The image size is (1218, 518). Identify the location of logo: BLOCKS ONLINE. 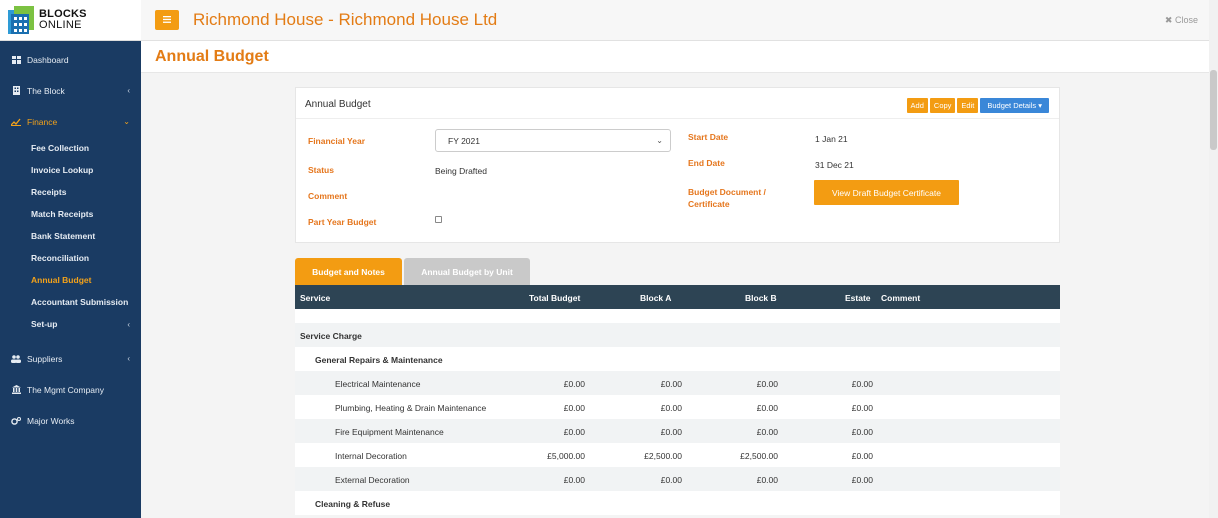
(70, 20).